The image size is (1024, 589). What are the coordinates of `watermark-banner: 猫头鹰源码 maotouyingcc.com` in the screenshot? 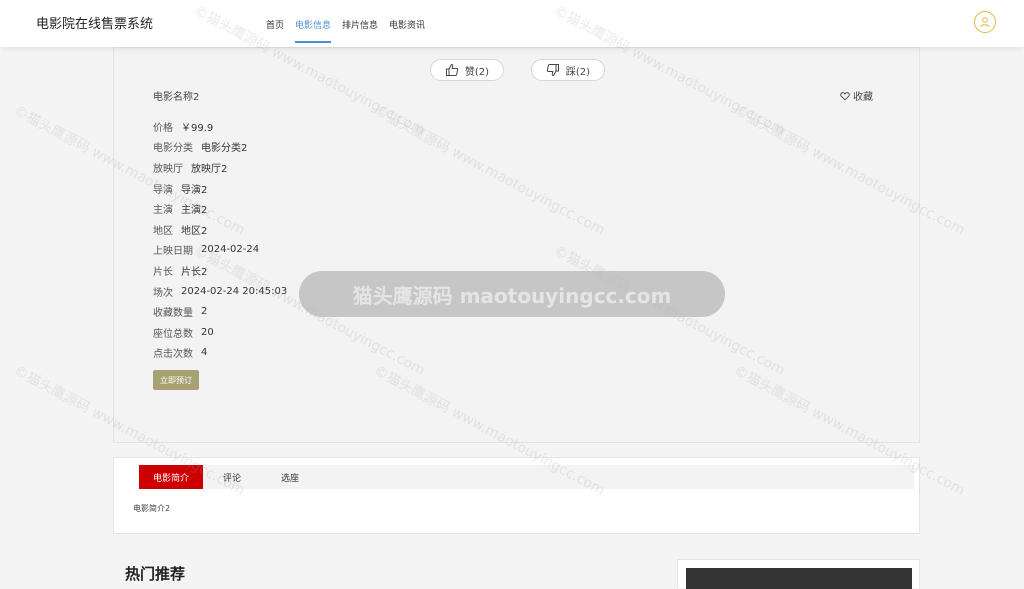 It's located at (512, 294).